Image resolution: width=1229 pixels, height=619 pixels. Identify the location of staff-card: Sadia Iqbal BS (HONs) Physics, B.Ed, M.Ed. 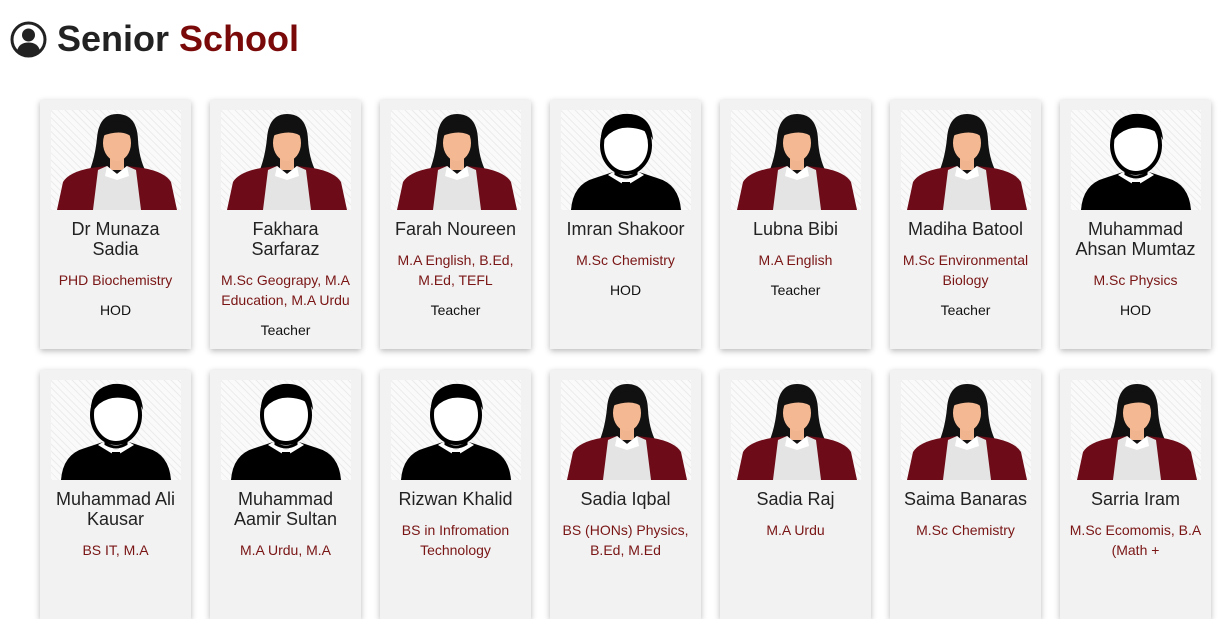
(625, 494).